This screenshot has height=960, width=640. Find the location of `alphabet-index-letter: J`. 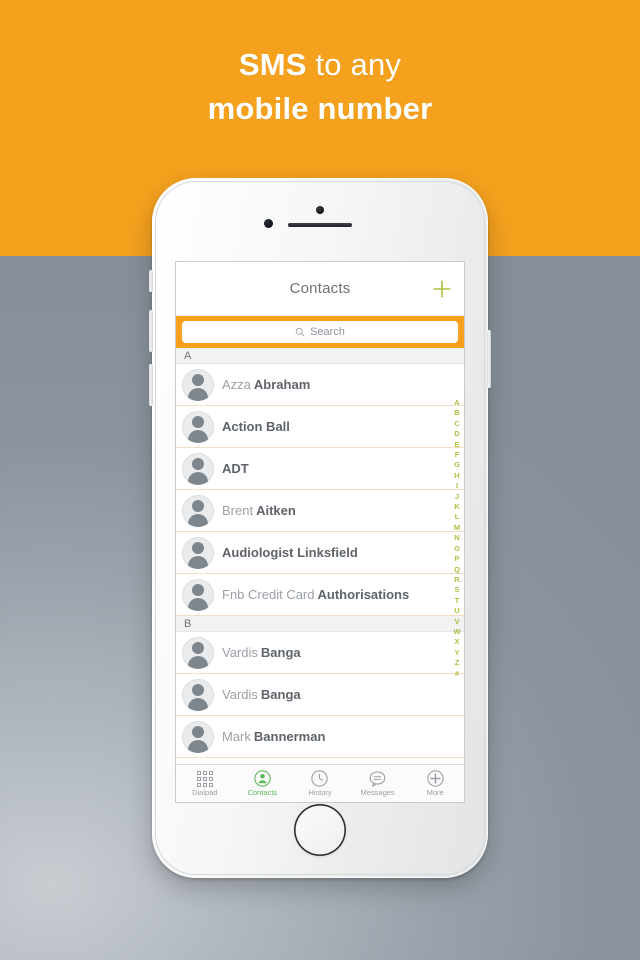

alphabet-index-letter: J is located at coordinates (457, 497).